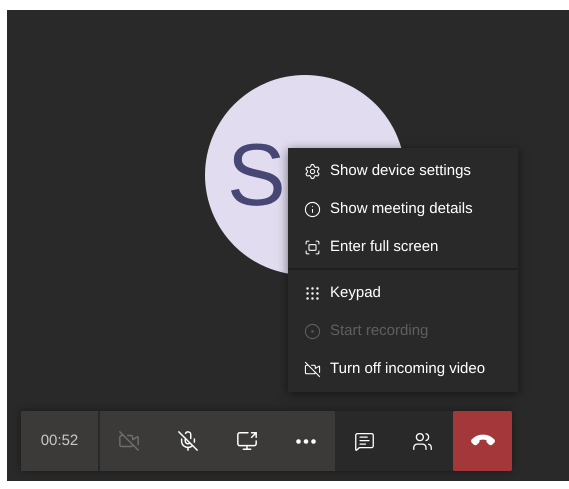 Image resolution: width=569 pixels, height=489 pixels. I want to click on mic-off-icon, so click(188, 441).